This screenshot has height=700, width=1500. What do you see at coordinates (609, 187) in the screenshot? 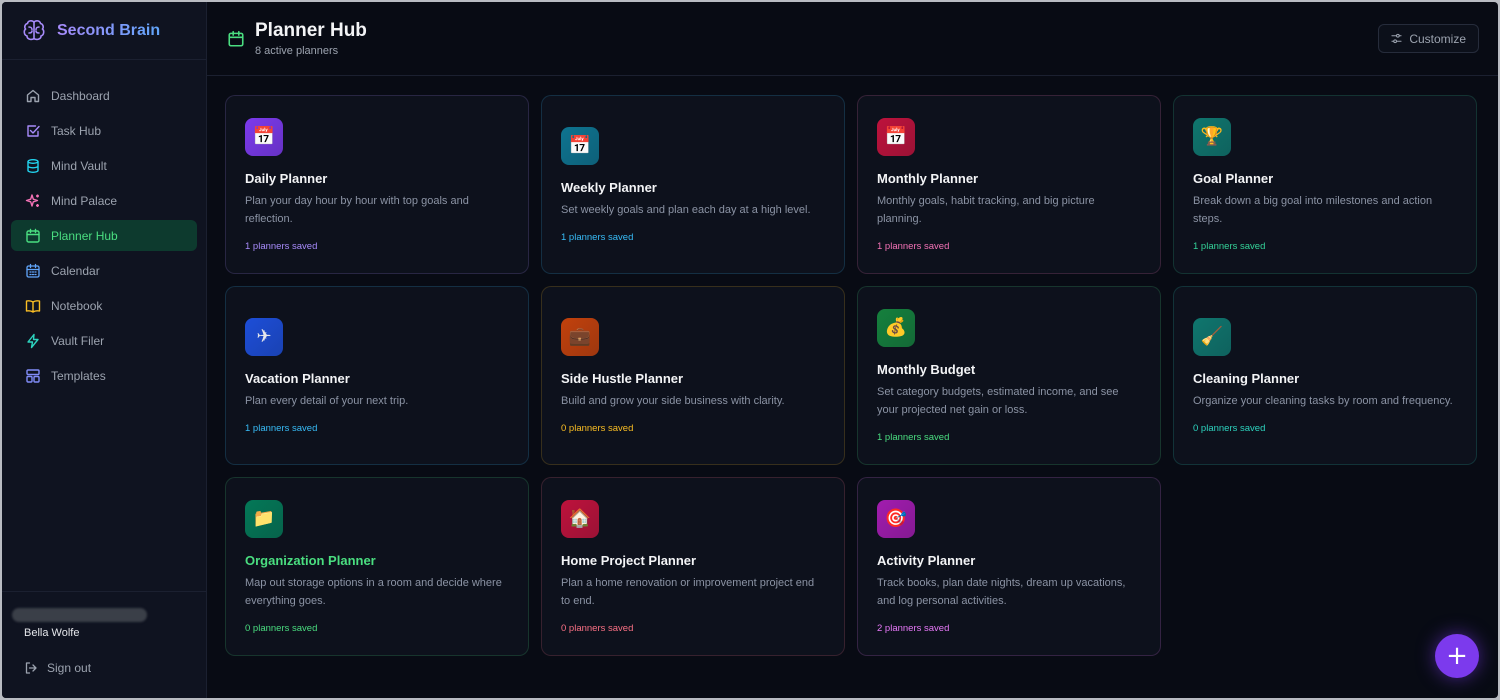
I see `planner-card-title: Weekly Planner` at bounding box center [609, 187].